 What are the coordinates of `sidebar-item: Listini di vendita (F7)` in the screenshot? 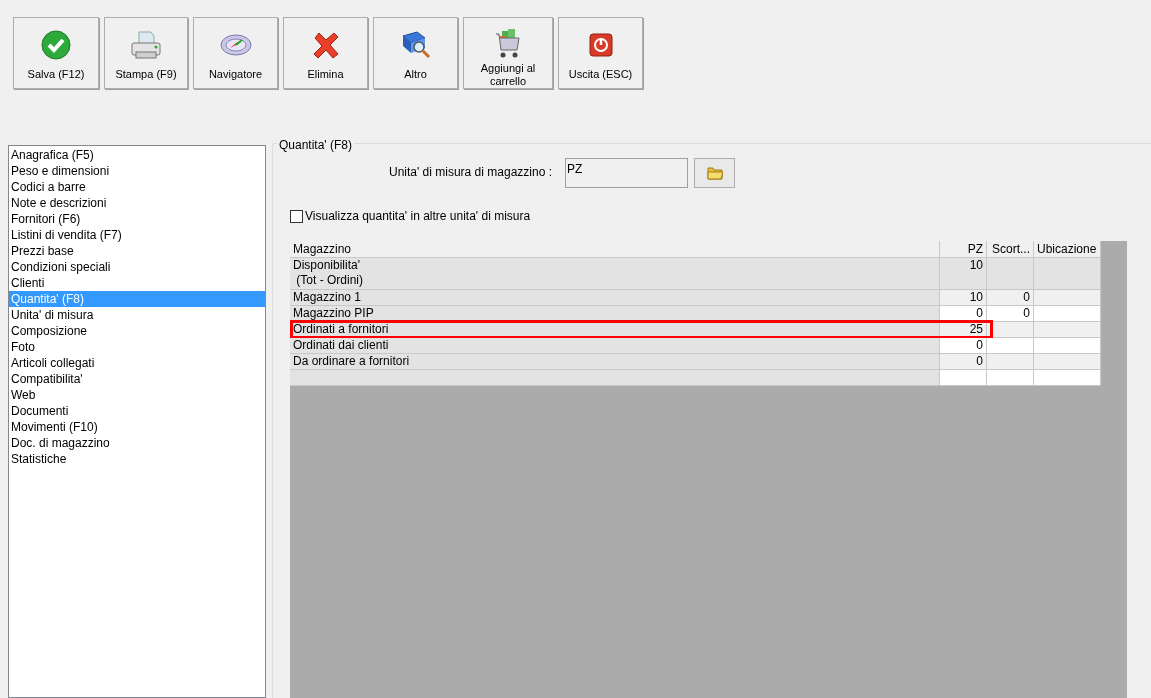 It's located at (137, 235).